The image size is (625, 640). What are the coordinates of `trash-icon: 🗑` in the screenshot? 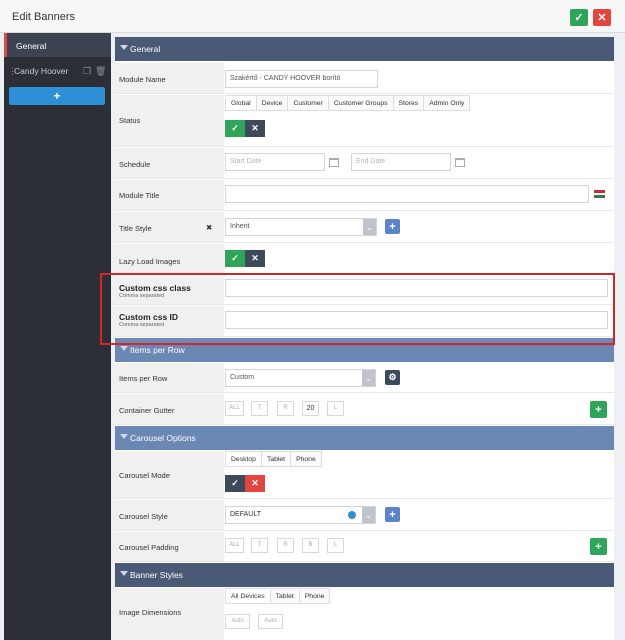 It's located at (100, 71).